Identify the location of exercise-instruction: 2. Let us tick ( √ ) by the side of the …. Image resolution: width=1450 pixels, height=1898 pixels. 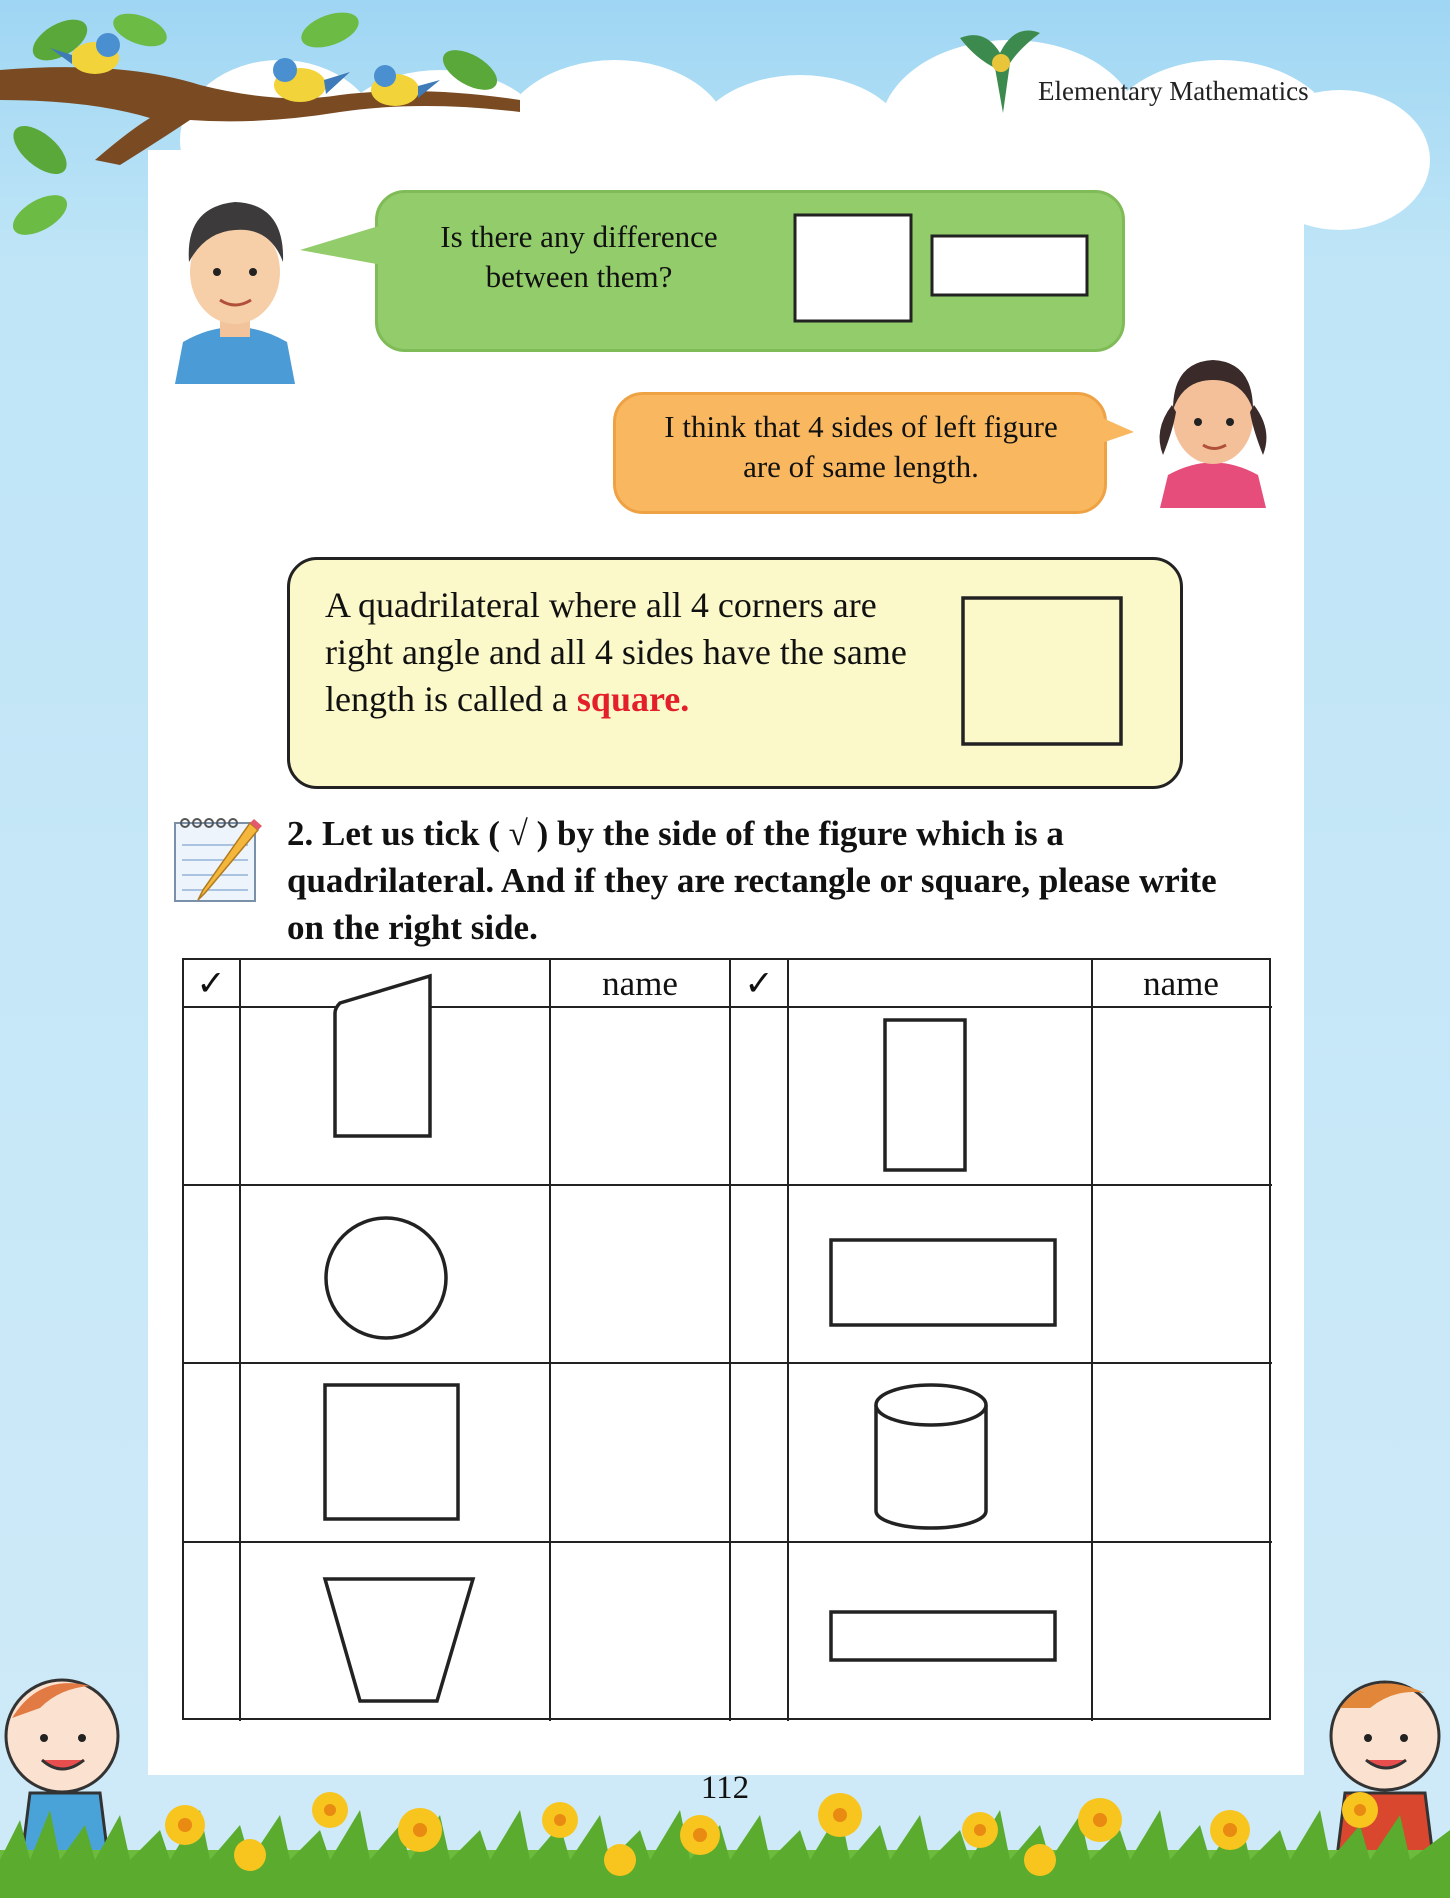
(772, 880).